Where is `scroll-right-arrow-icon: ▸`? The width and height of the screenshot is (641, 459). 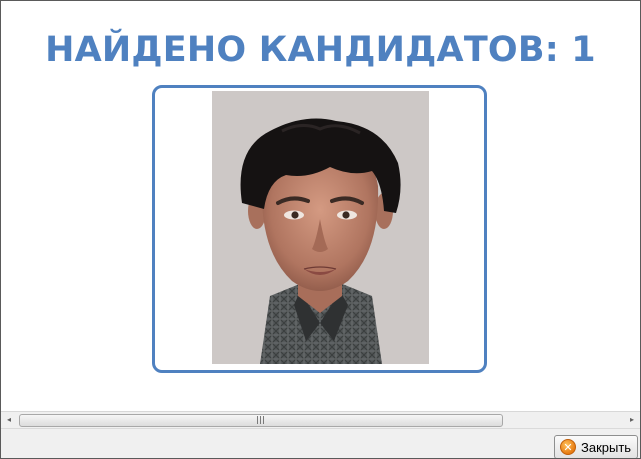 scroll-right-arrow-icon: ▸ is located at coordinates (632, 420).